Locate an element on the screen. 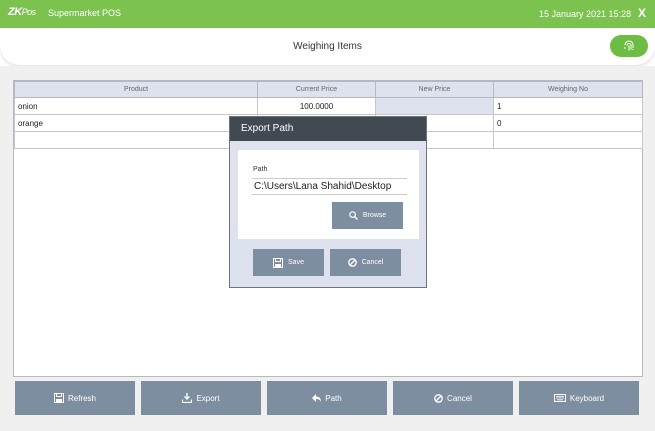 Image resolution: width=655 pixels, height=431 pixels. settings-button is located at coordinates (629, 46).